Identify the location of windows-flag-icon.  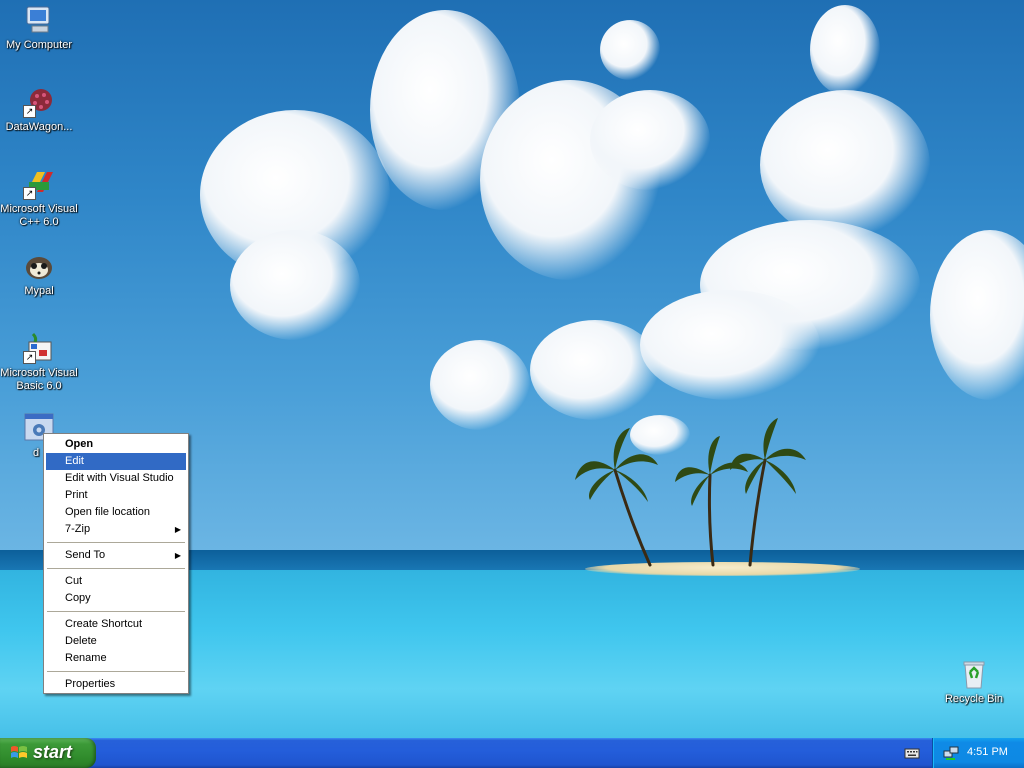
(19, 752).